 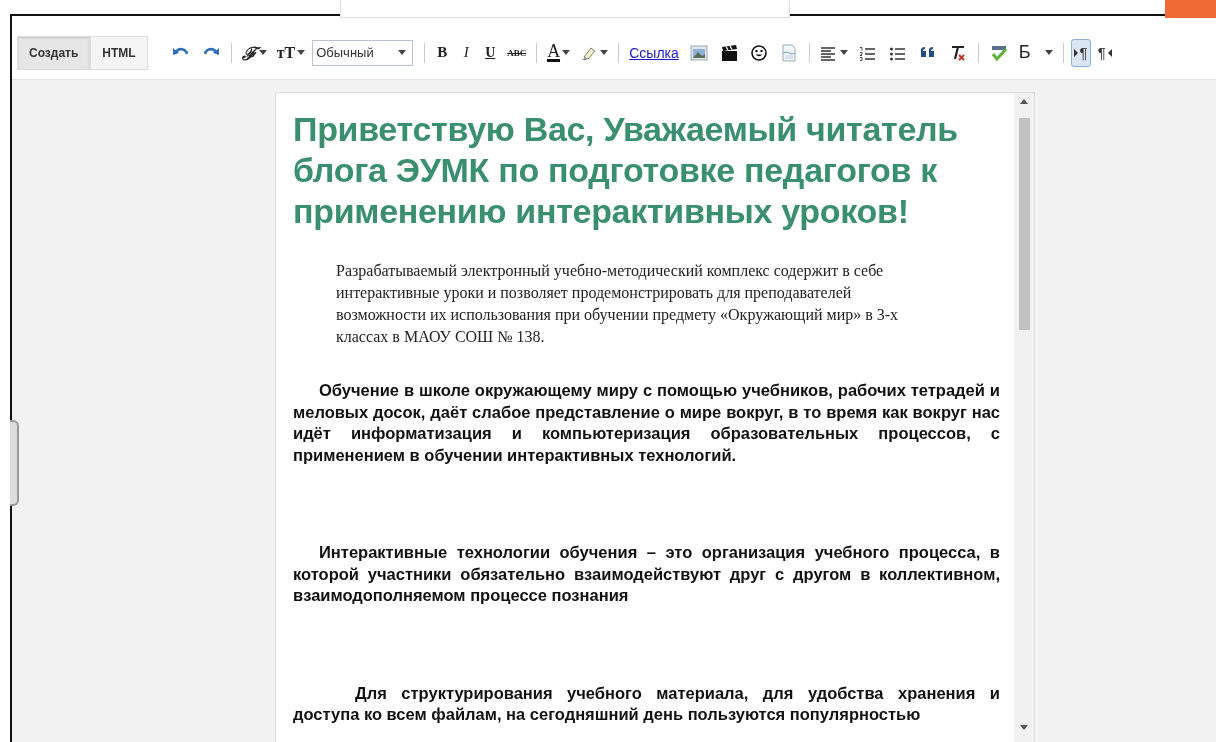 What do you see at coordinates (728, 52) in the screenshot?
I see `clapperboard-icon` at bounding box center [728, 52].